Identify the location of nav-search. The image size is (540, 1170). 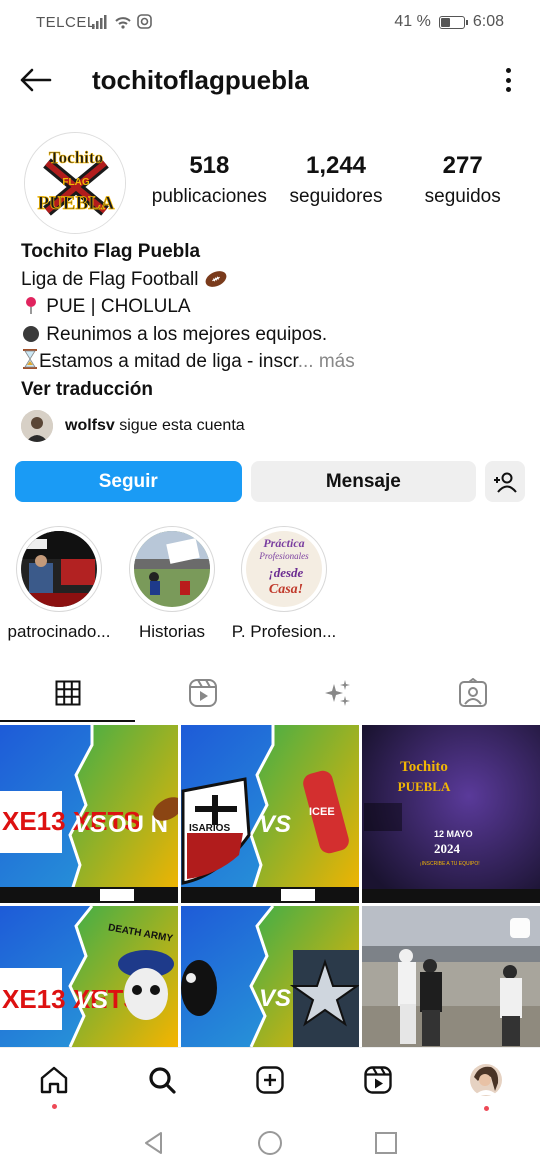
(162, 1080).